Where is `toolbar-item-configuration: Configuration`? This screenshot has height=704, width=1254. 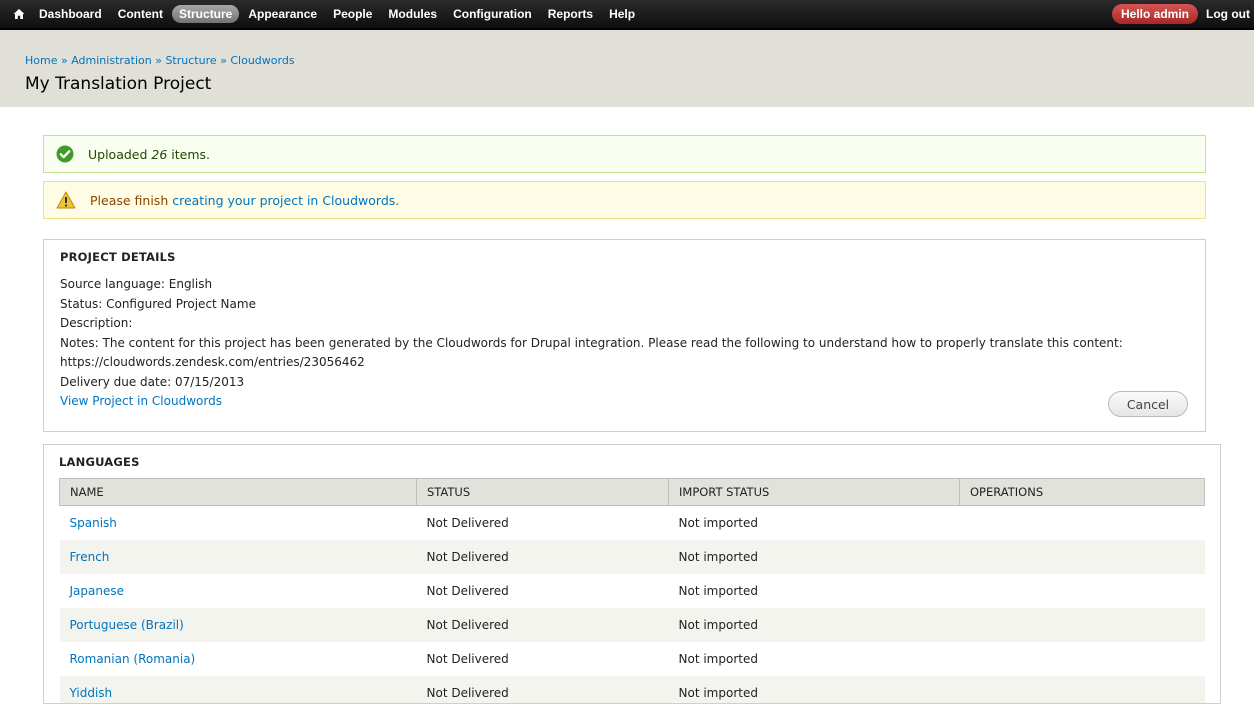
toolbar-item-configuration: Configuration is located at coordinates (492, 14).